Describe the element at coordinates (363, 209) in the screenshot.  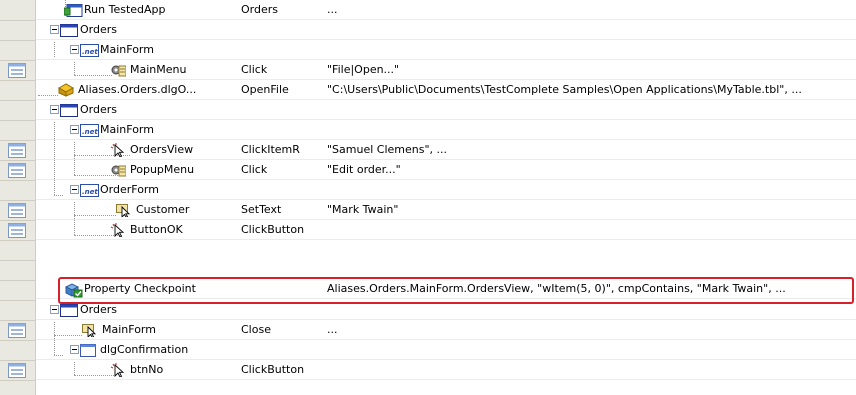
I see `item-parameters: "Mark Twain"` at that location.